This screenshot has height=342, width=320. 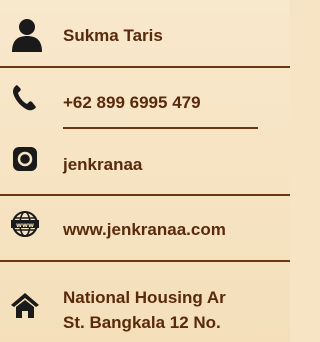 I want to click on instagram-icon-graphic, so click(x=25, y=159).